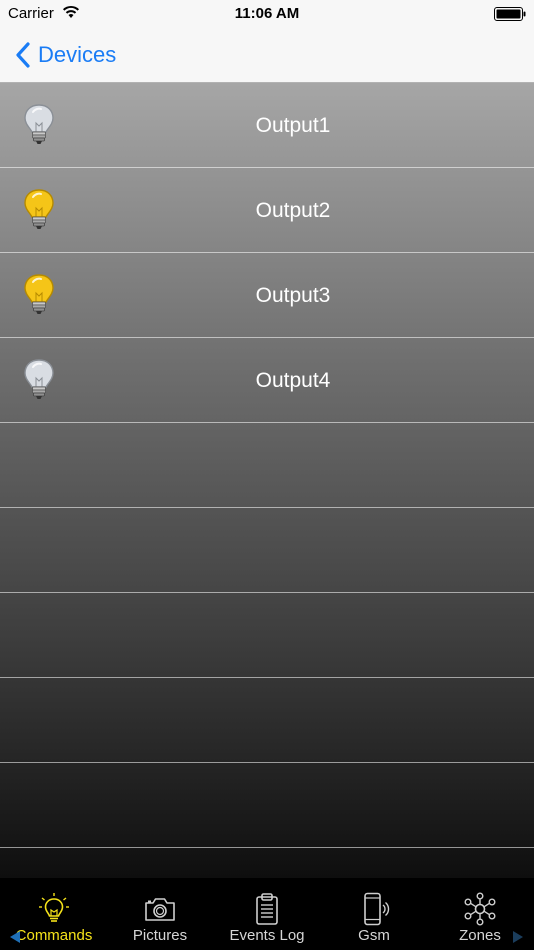 Image resolution: width=534 pixels, height=950 pixels. I want to click on lightbulb-icon, so click(54, 907).